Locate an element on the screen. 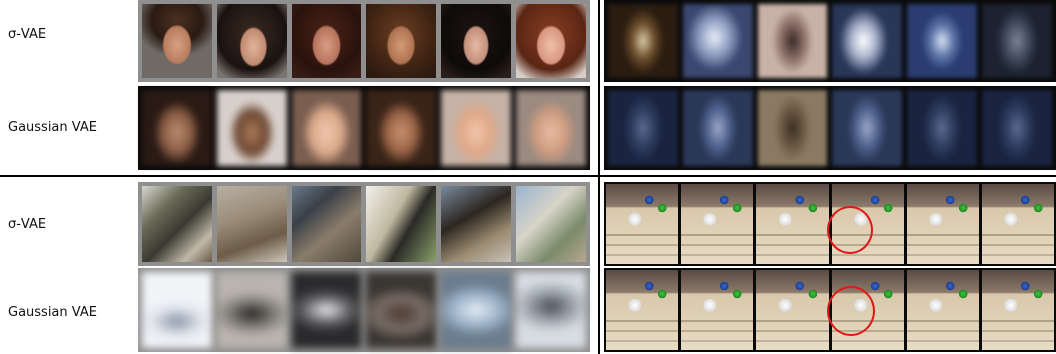 This screenshot has height=354, width=1056. highlight-circle-bottom is located at coordinates (851, 311).